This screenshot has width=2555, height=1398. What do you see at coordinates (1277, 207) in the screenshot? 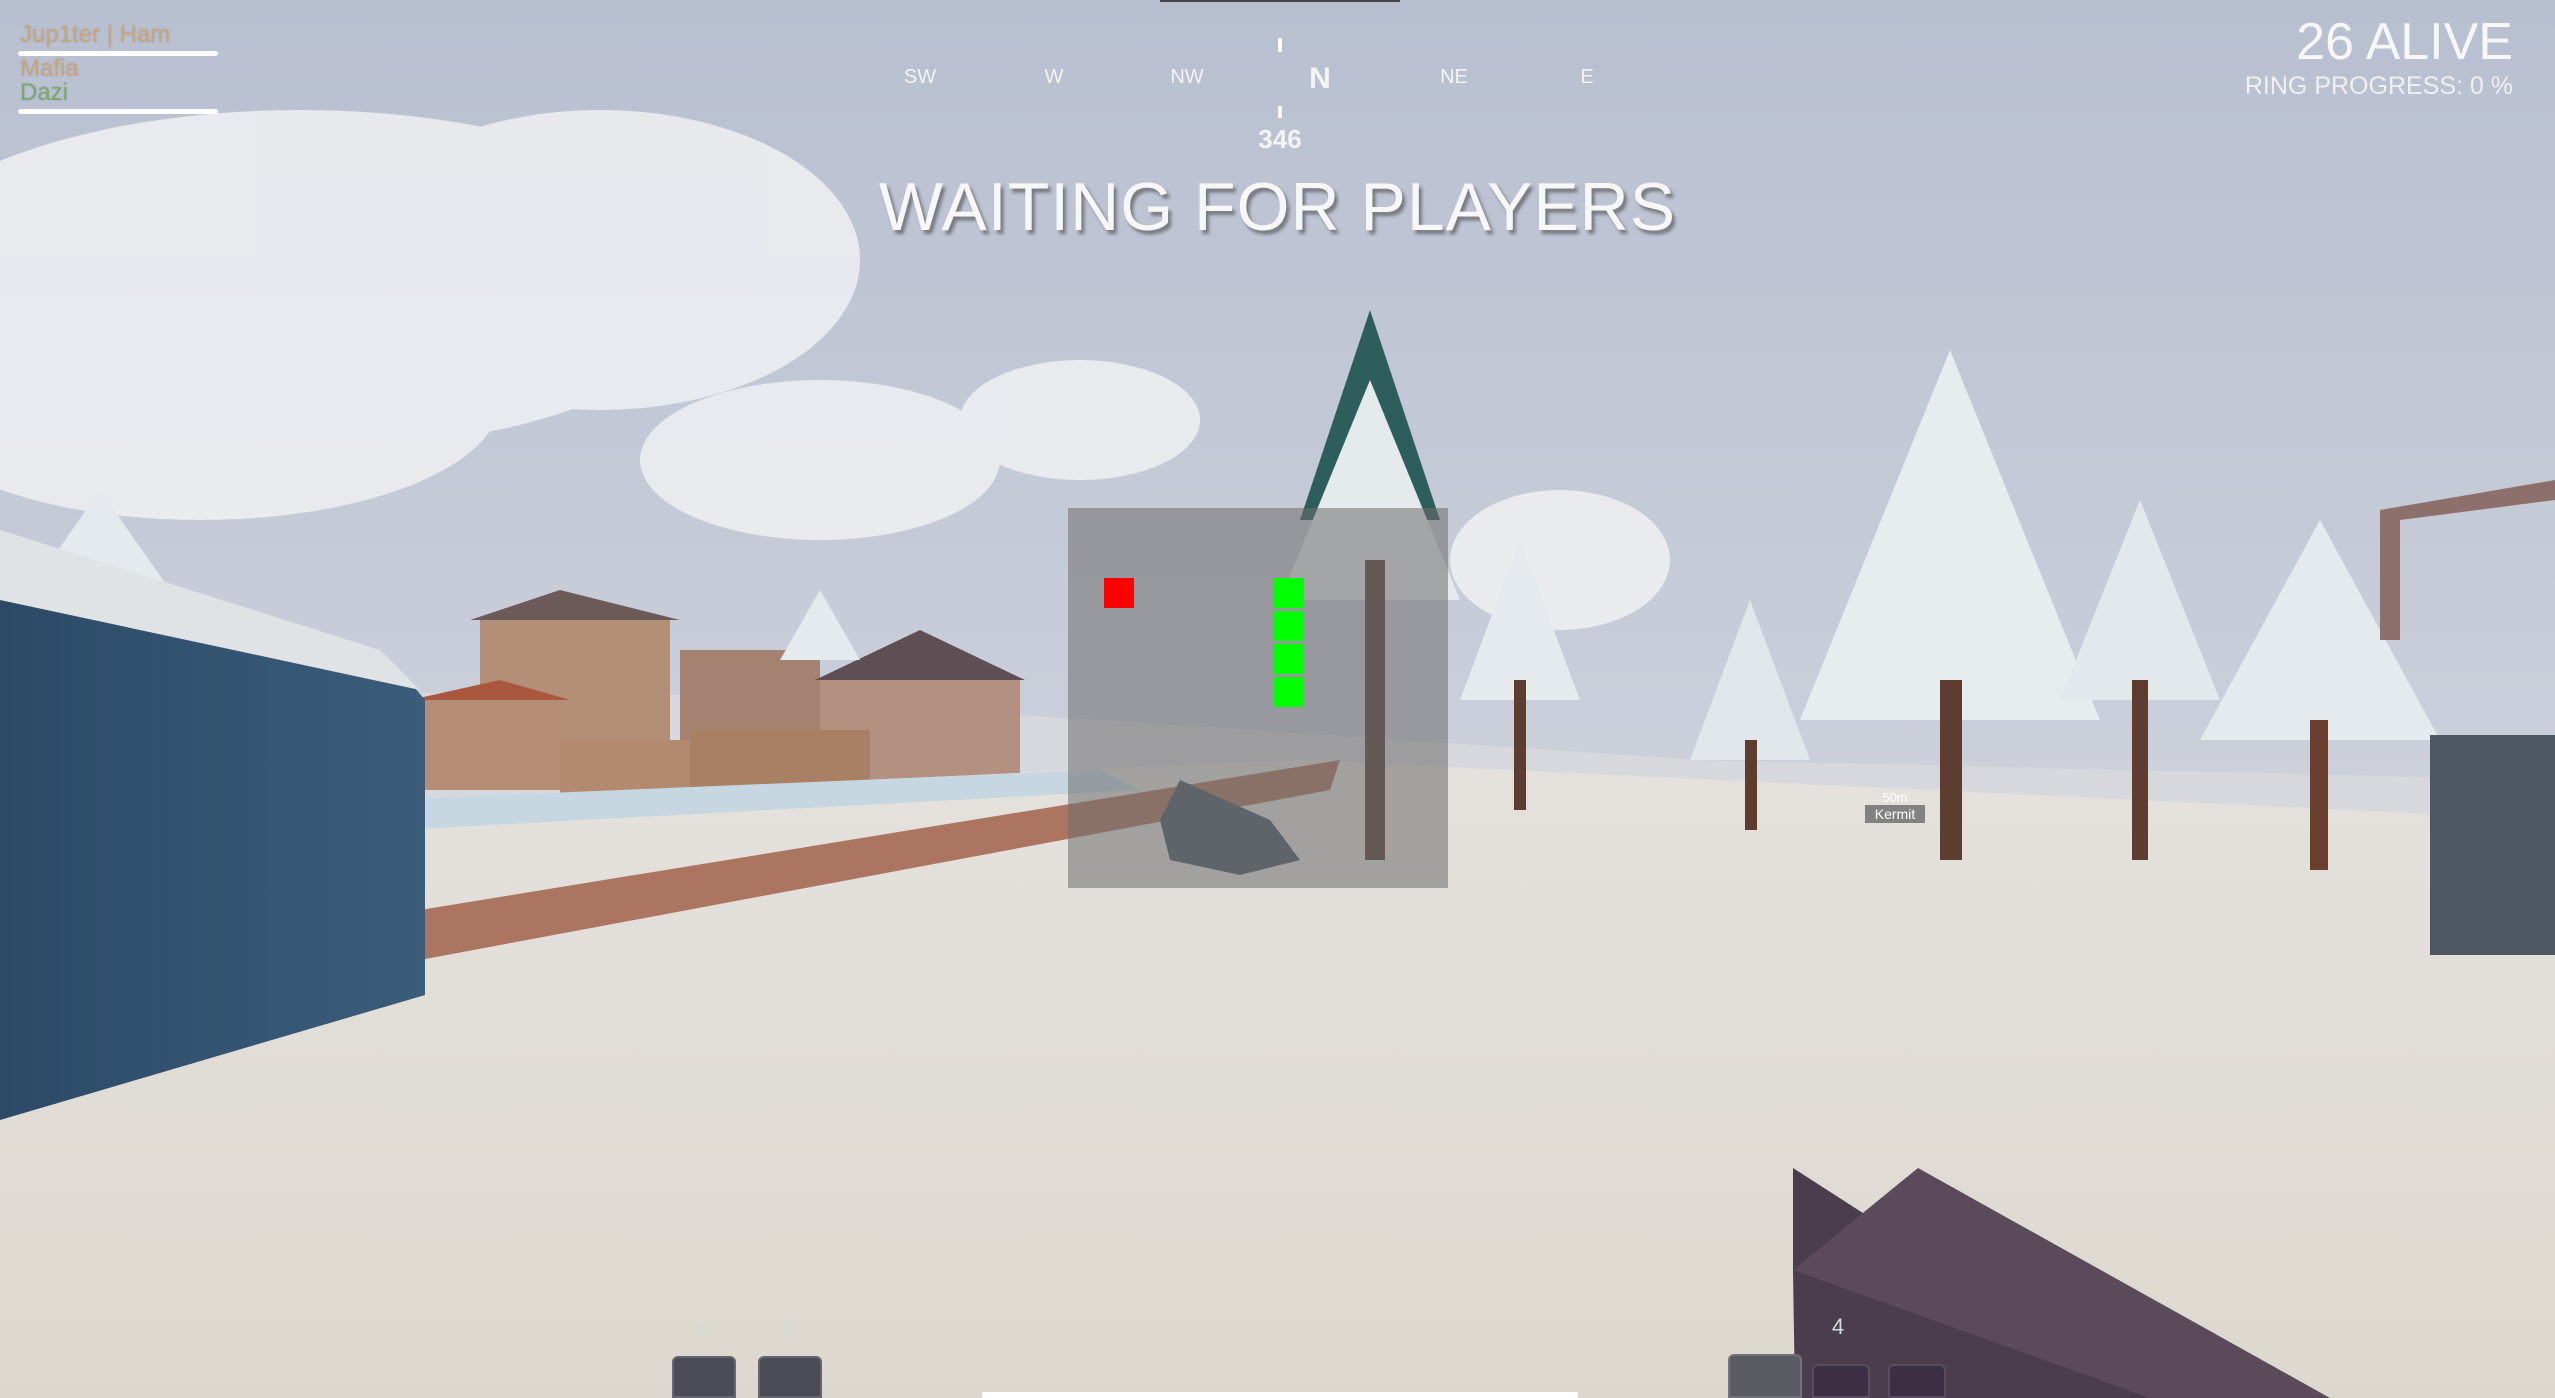
I see `status-banner: WAITING FOR PLAYERS` at bounding box center [1277, 207].